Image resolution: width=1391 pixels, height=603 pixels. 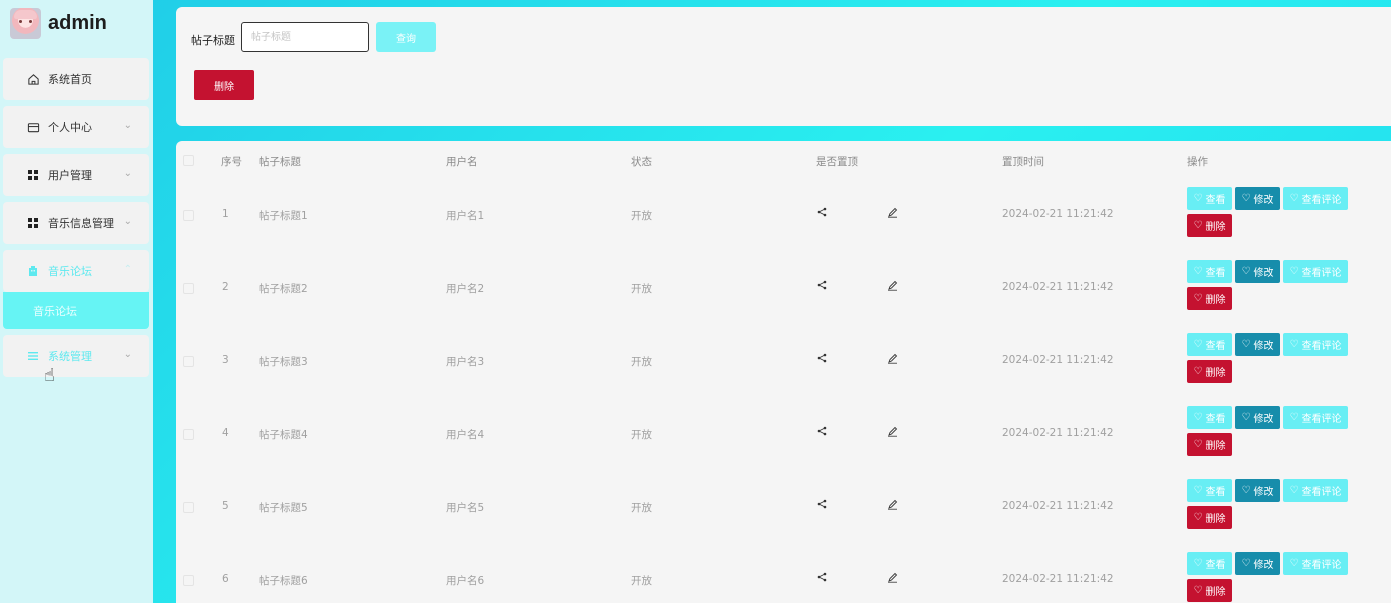 What do you see at coordinates (465, 508) in the screenshot?
I see `row-username: 用户名5` at bounding box center [465, 508].